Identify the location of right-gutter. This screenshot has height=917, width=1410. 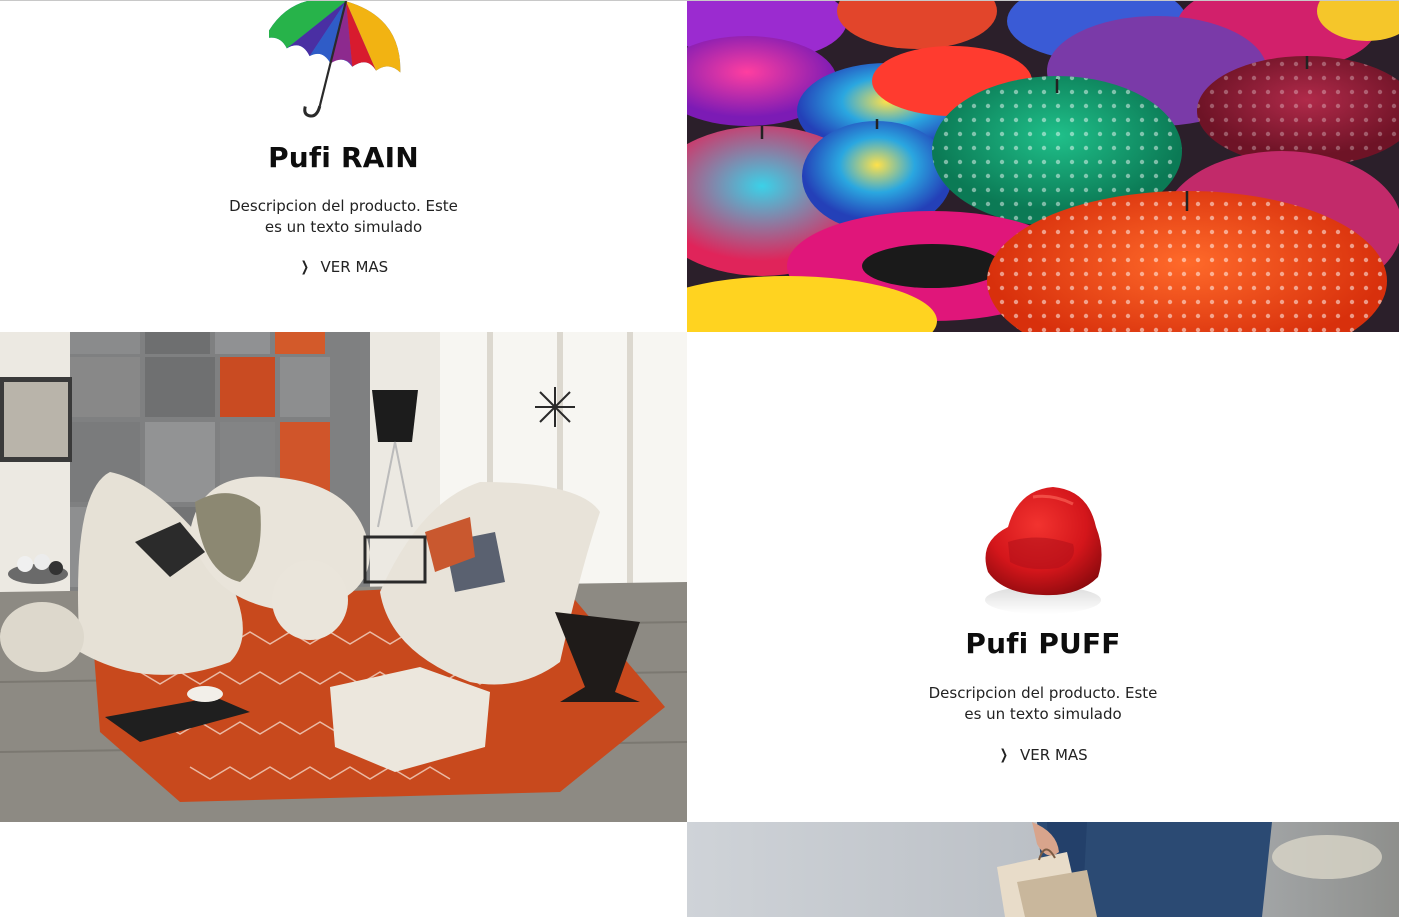
(1404, 458).